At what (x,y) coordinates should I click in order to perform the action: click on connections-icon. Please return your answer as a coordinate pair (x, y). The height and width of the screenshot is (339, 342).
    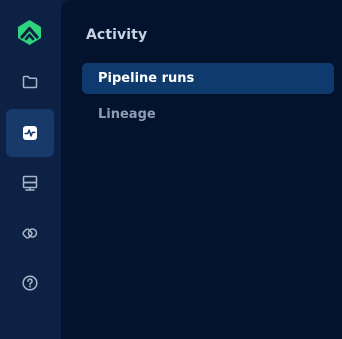
    Looking at the image, I should click on (30, 233).